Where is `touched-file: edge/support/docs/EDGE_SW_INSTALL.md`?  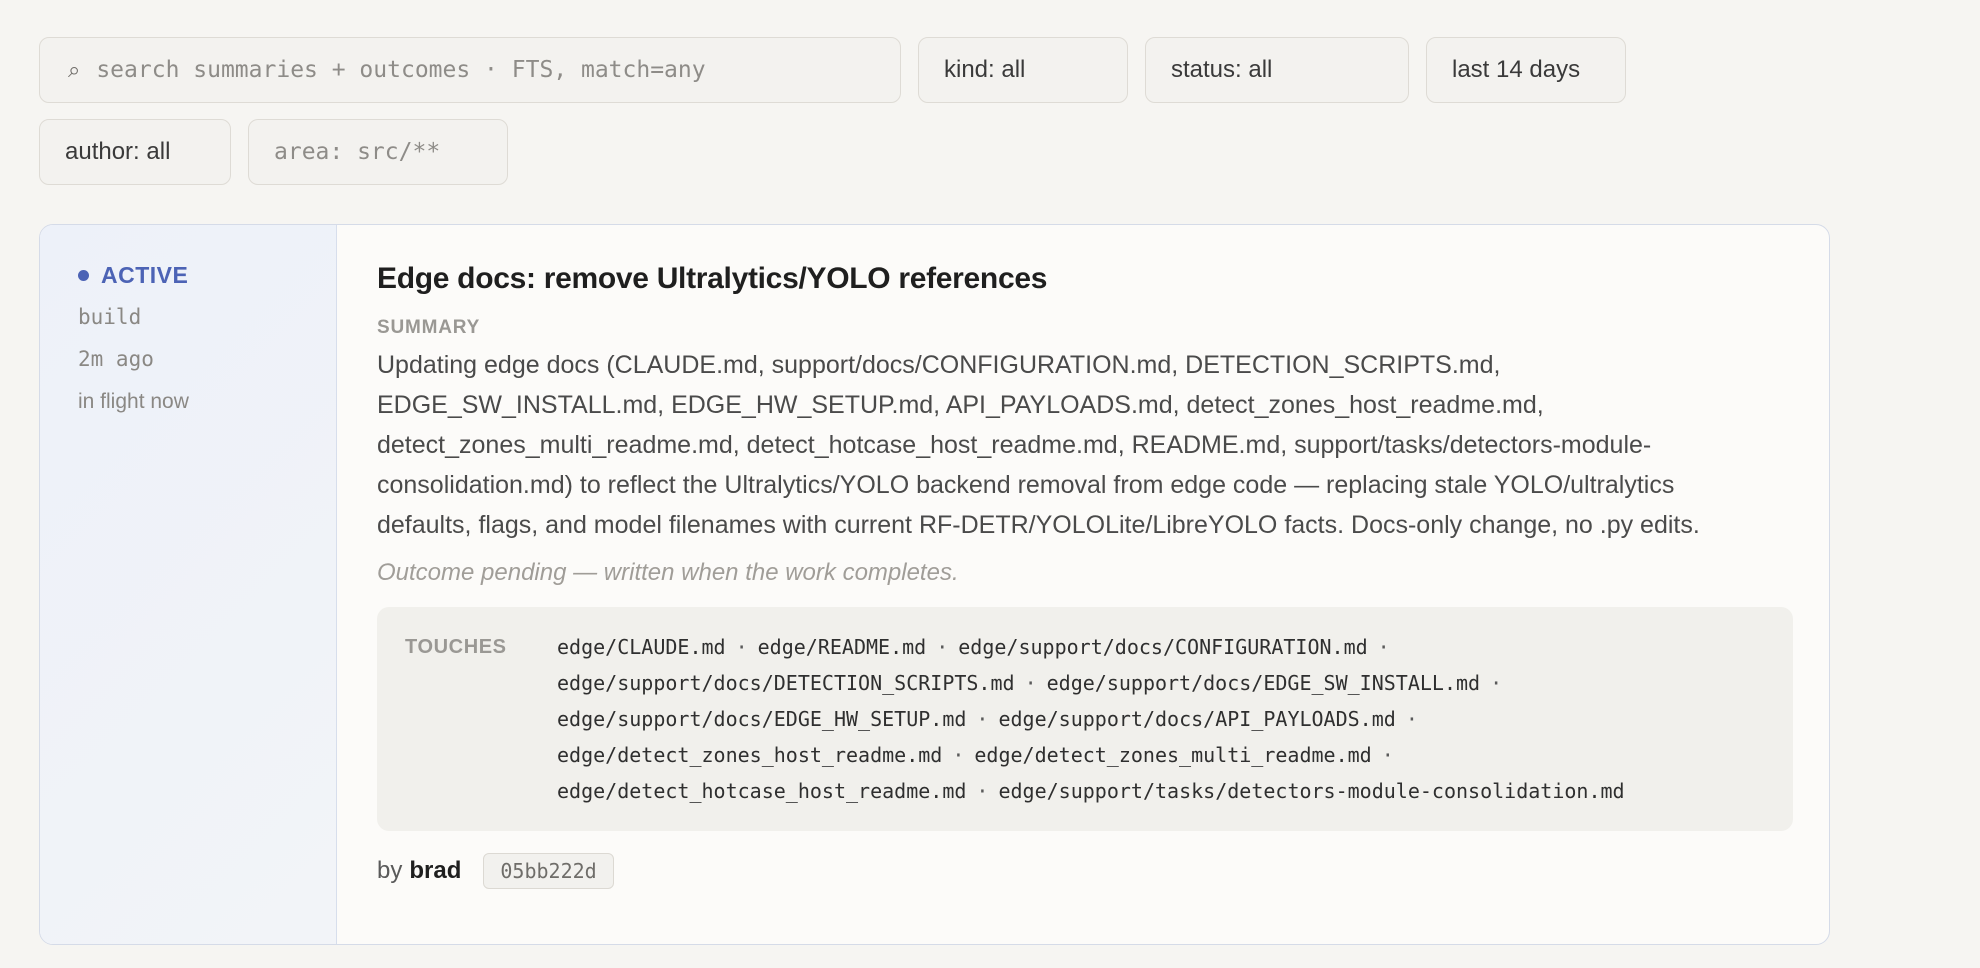
touched-file: edge/support/docs/EDGE_SW_INSTALL.md is located at coordinates (1263, 683).